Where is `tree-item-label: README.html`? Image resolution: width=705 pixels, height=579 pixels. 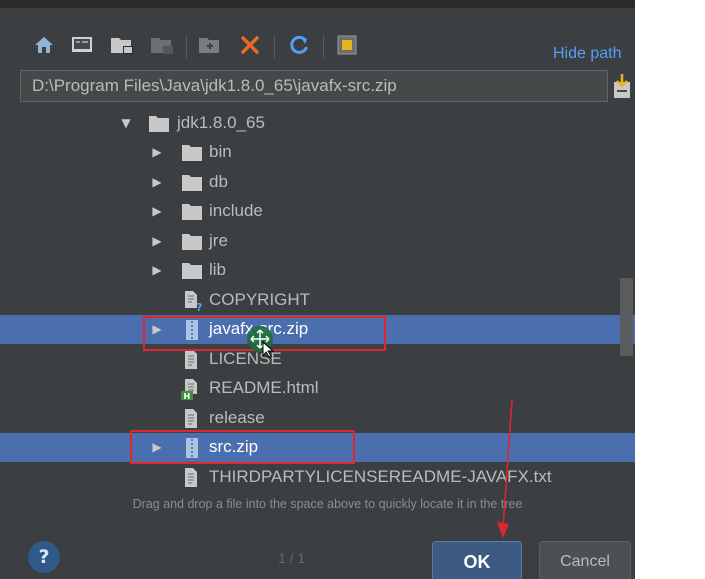
tree-item-label: README.html is located at coordinates (264, 387).